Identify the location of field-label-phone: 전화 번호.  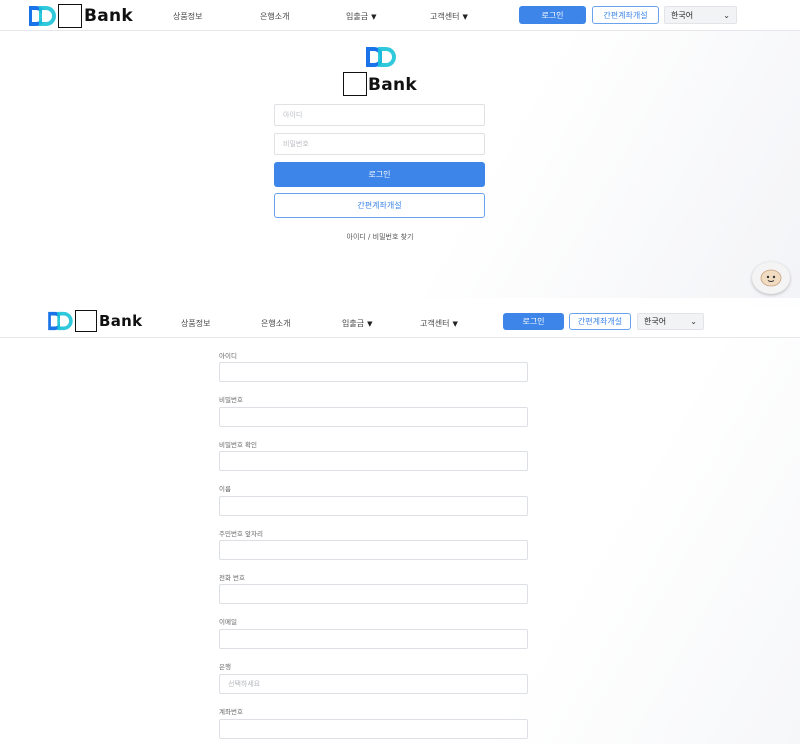
(232, 578).